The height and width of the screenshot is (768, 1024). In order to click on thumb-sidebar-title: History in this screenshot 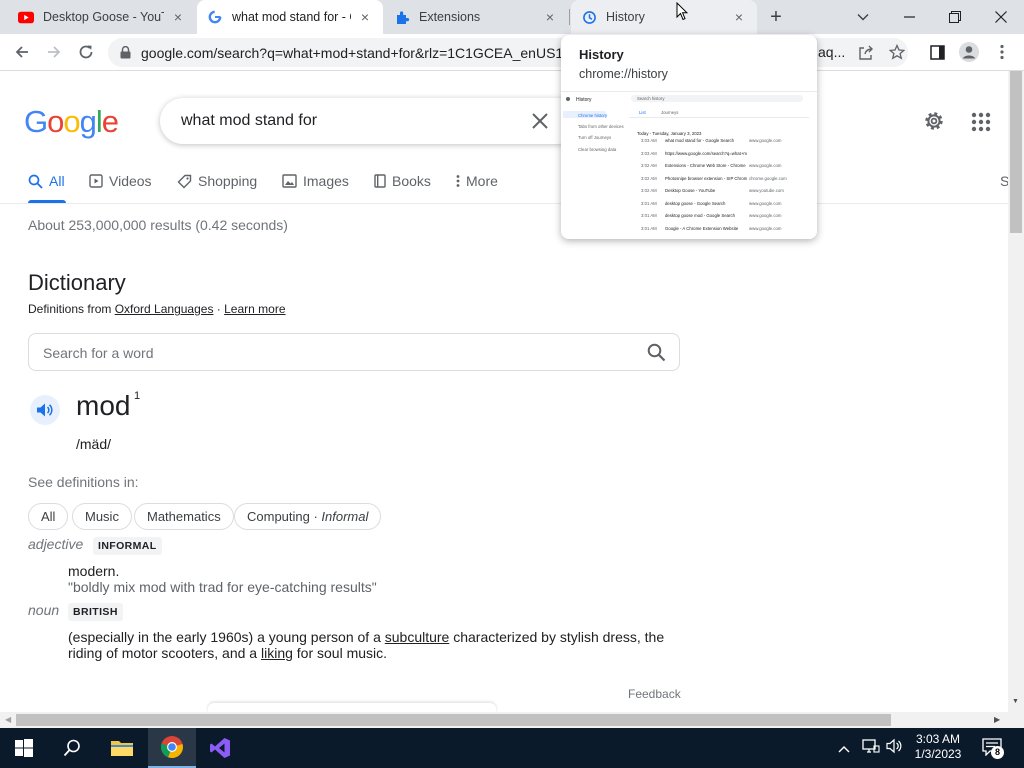, I will do `click(584, 100)`.